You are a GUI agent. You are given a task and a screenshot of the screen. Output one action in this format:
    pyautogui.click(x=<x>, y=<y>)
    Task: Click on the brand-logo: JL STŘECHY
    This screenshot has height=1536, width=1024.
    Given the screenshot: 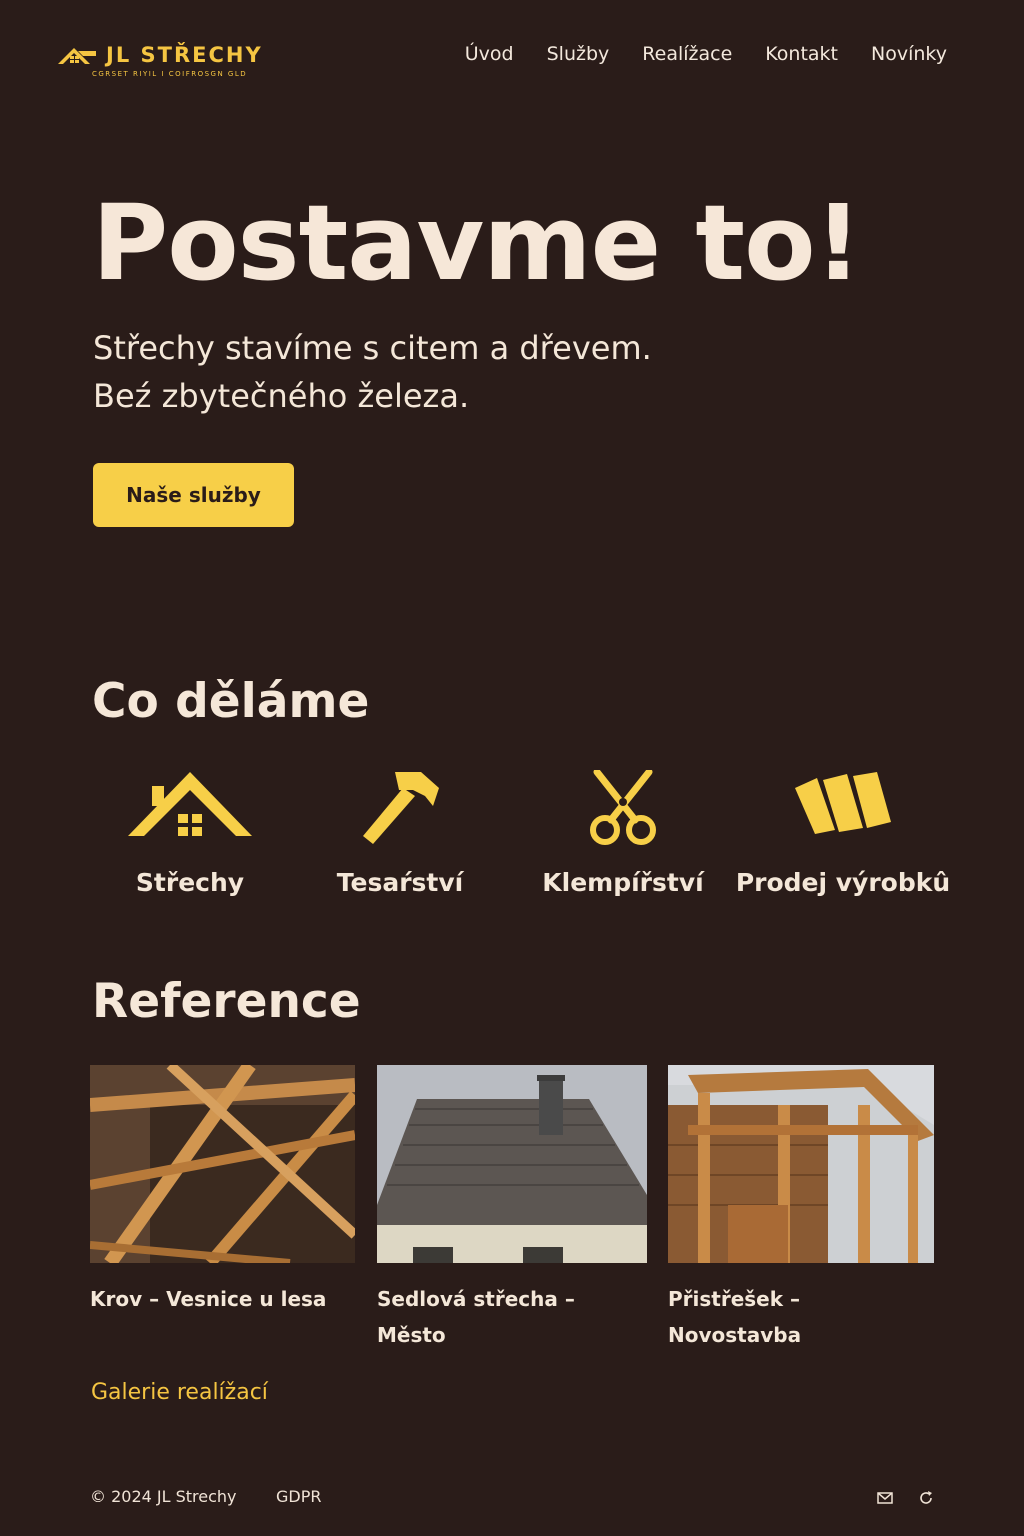 What is the action you would take?
    pyautogui.click(x=159, y=55)
    